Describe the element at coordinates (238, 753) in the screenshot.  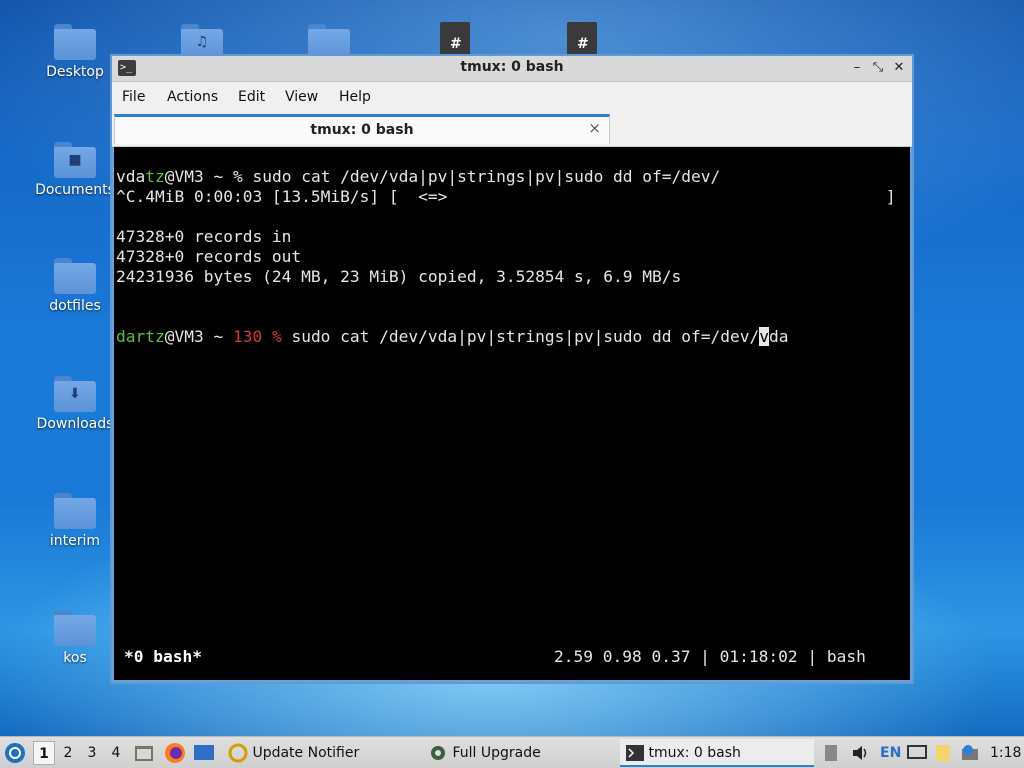
I see `update-notifier-icon` at that location.